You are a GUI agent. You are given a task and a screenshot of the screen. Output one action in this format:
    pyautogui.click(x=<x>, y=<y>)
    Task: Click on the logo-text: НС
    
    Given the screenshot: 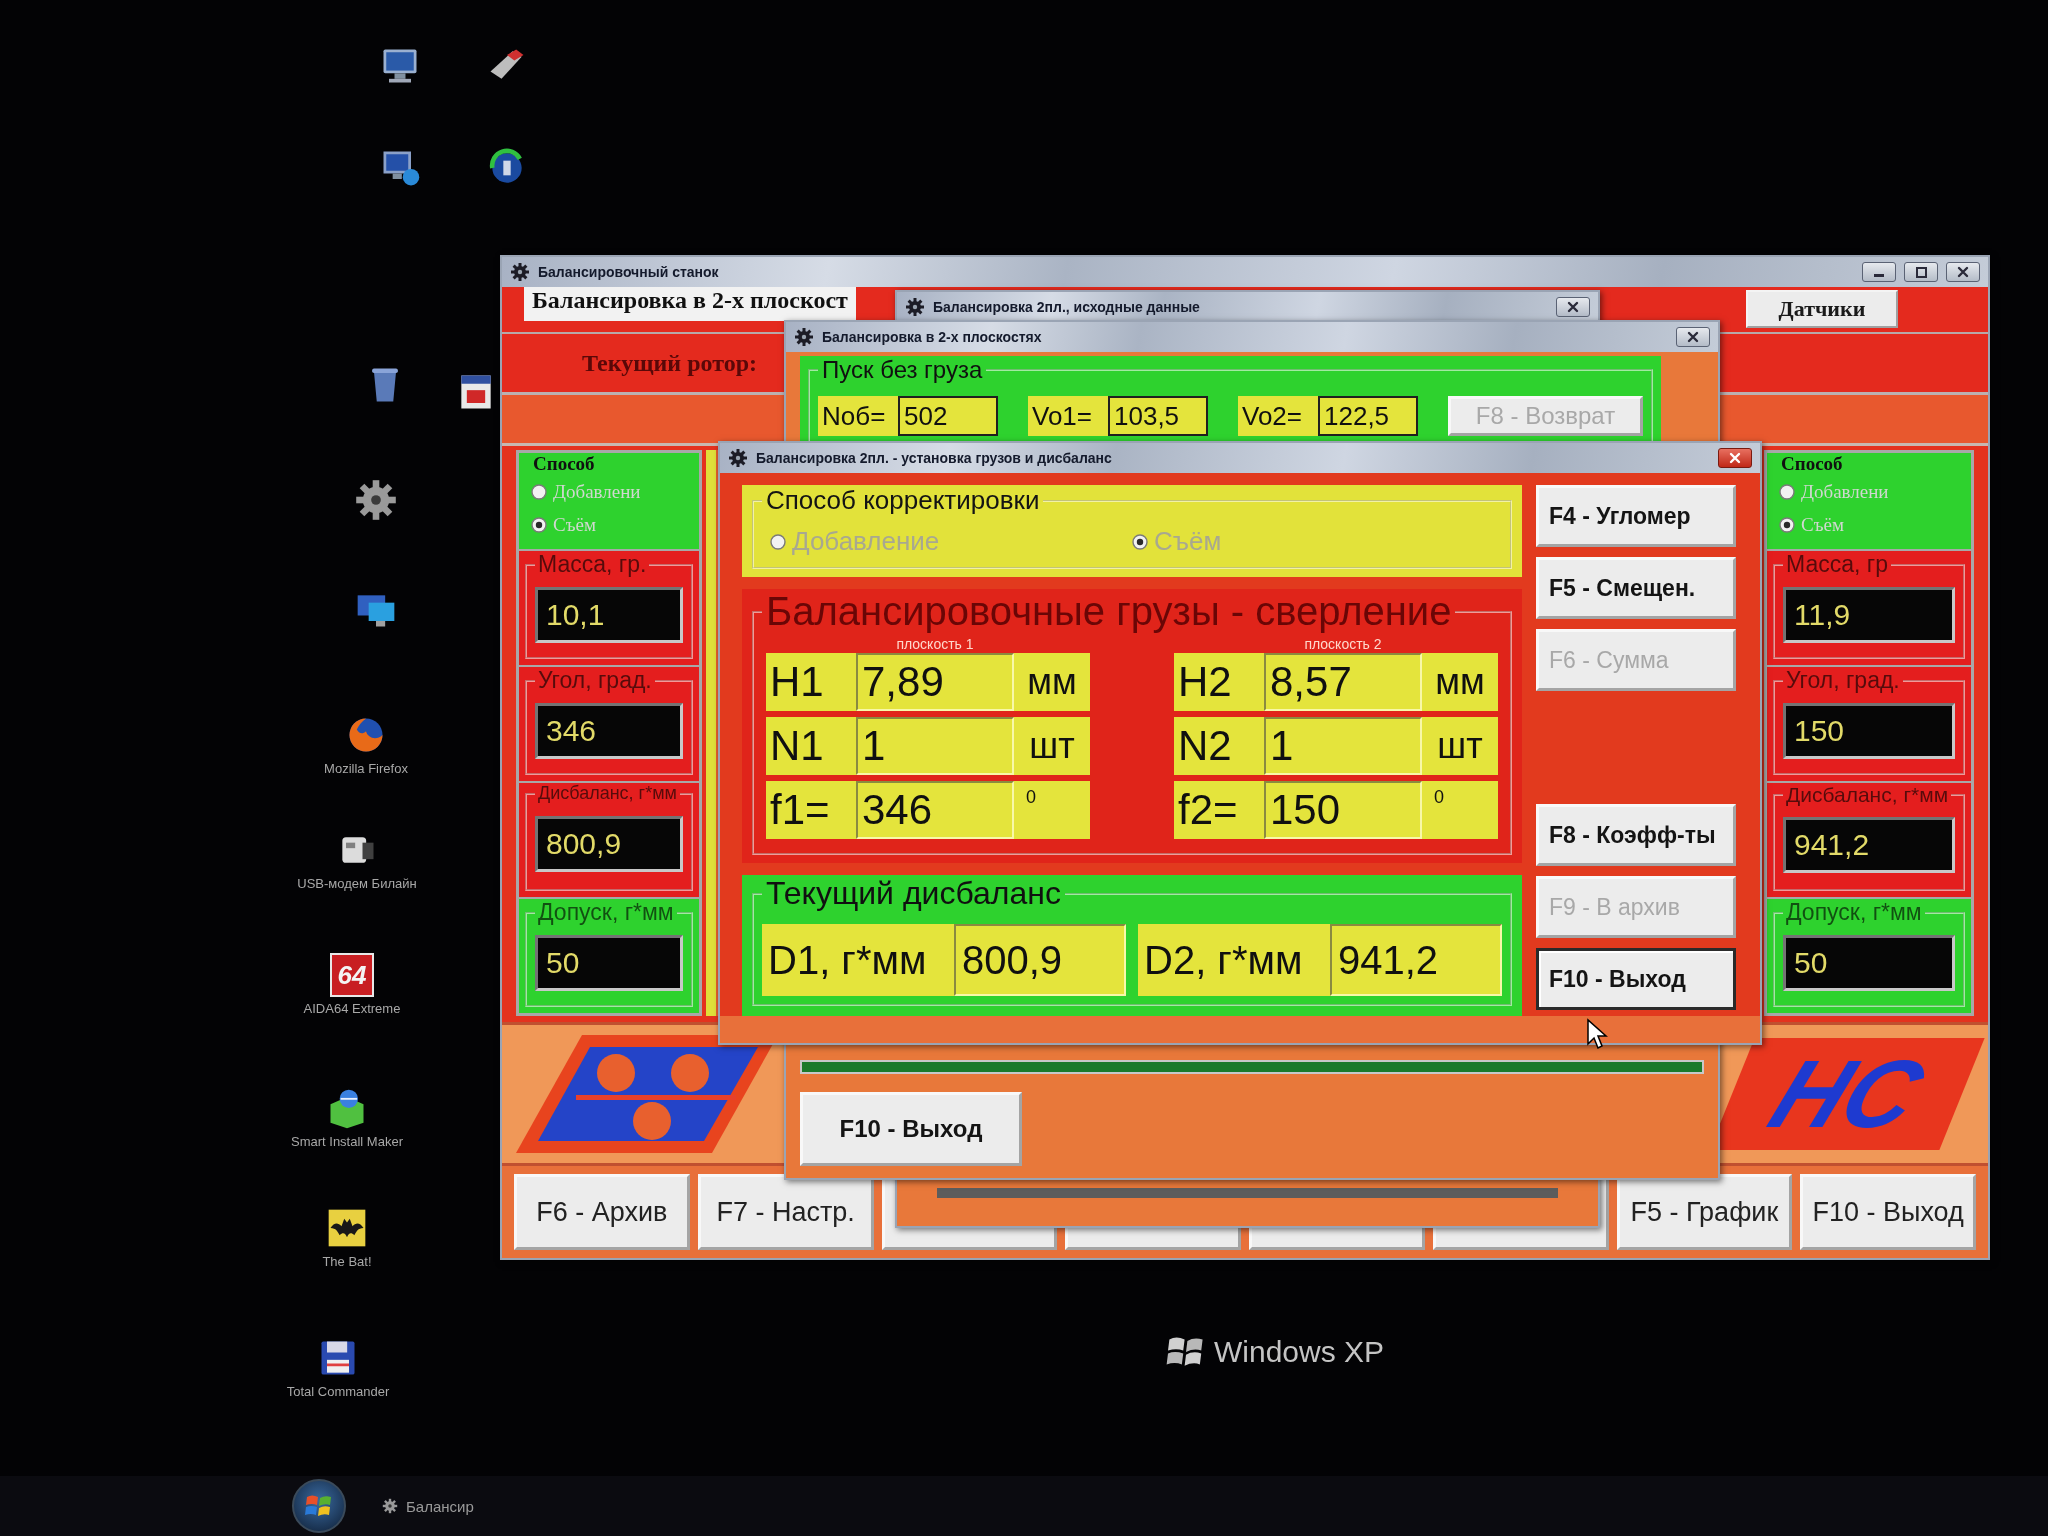 What is the action you would take?
    pyautogui.click(x=1847, y=1094)
    